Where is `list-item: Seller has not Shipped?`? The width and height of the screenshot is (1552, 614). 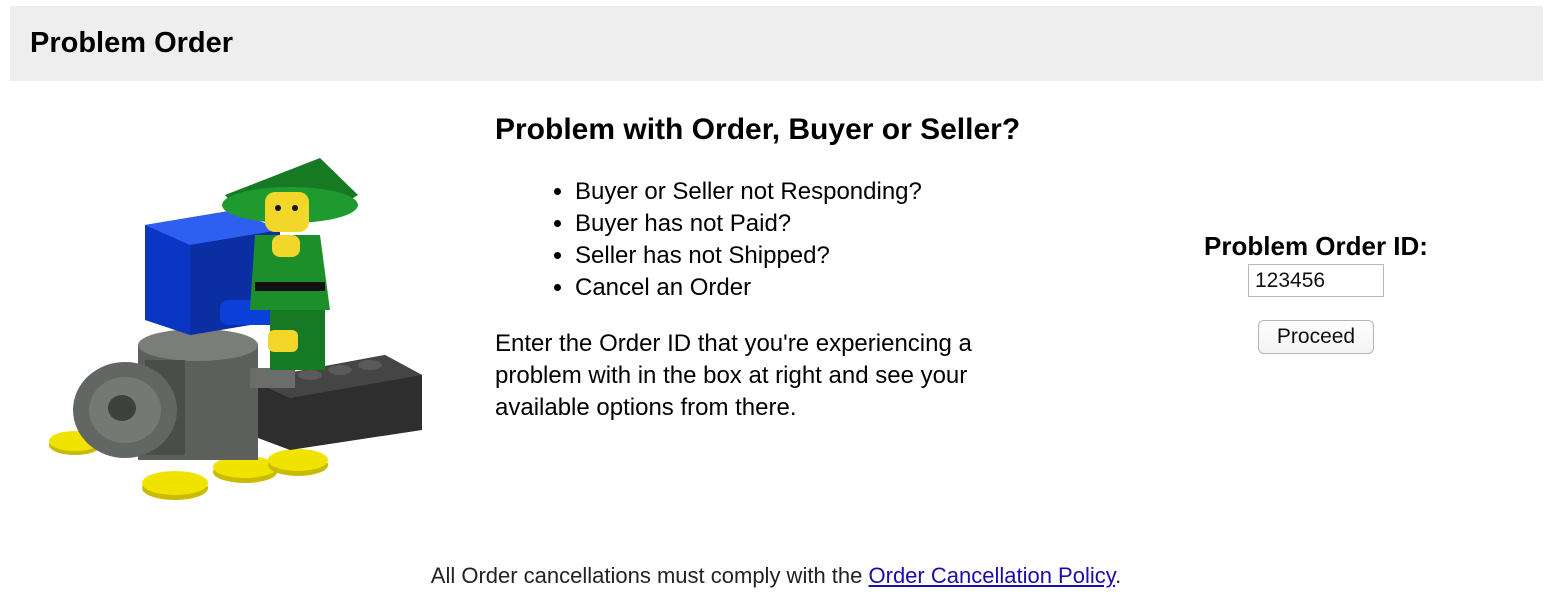
list-item: Seller has not Shipped? is located at coordinates (825, 256).